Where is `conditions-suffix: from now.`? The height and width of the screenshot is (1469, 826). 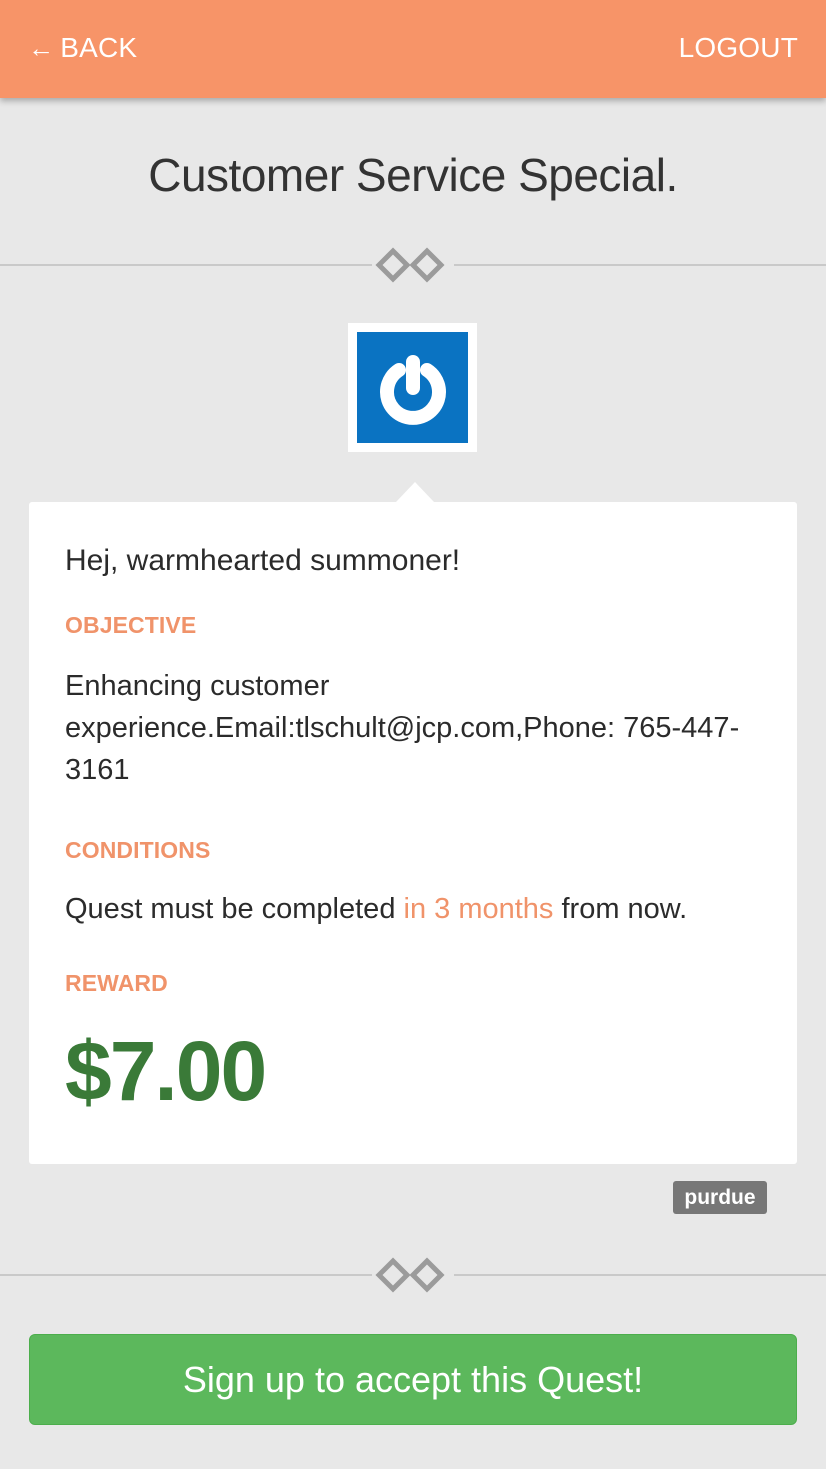 conditions-suffix: from now. is located at coordinates (620, 909).